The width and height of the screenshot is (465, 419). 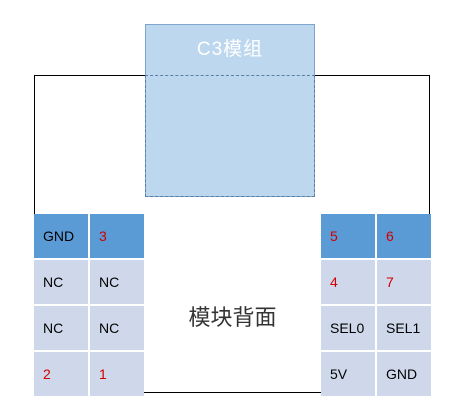 What do you see at coordinates (230, 49) in the screenshot?
I see `module-label: C3模组` at bounding box center [230, 49].